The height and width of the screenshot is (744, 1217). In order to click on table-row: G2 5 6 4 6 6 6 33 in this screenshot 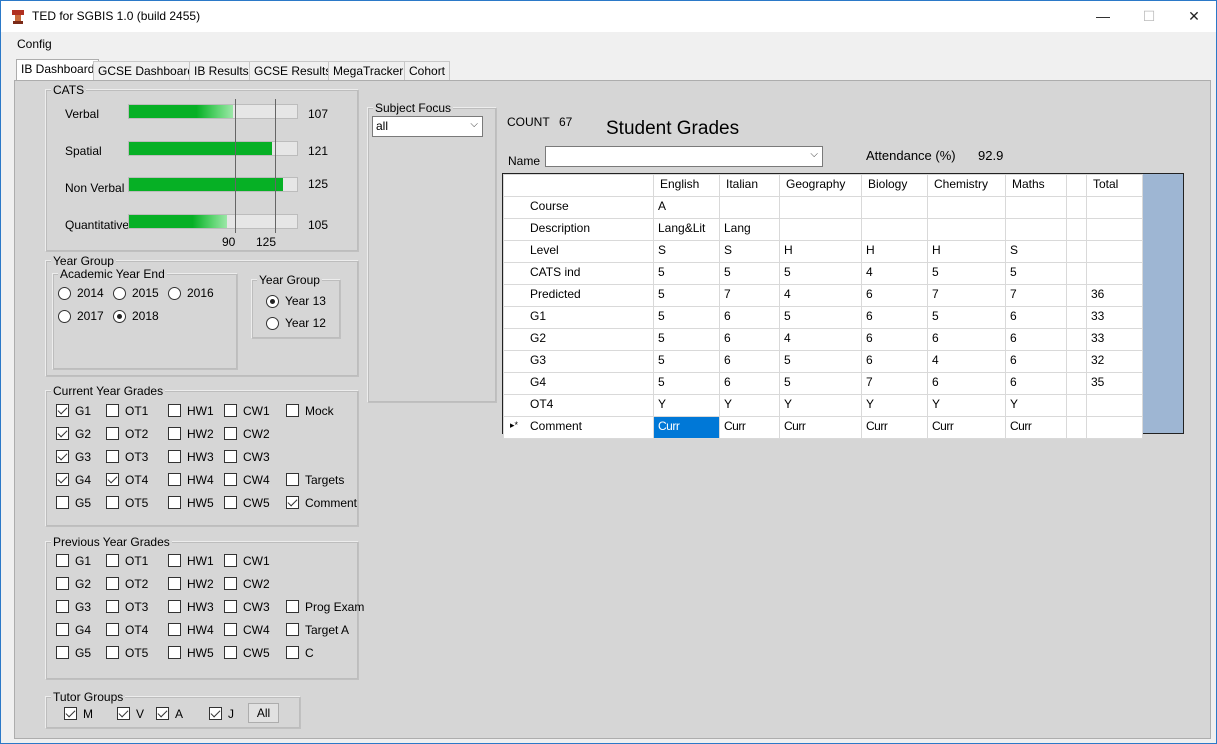, I will do `click(823, 339)`.